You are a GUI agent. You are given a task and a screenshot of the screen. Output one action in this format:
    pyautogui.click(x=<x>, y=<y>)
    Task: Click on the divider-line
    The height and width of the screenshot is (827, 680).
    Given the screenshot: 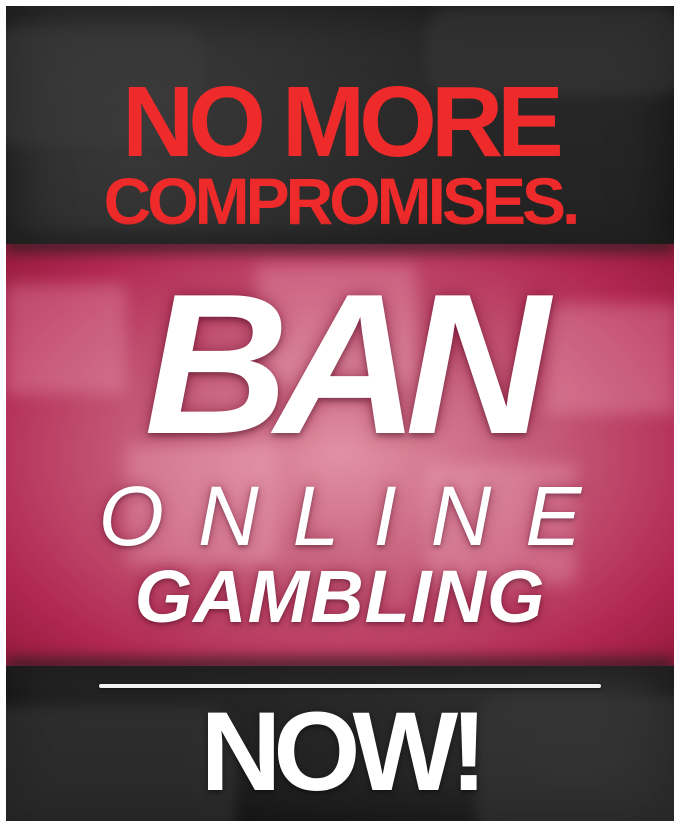 What is the action you would take?
    pyautogui.click(x=350, y=686)
    